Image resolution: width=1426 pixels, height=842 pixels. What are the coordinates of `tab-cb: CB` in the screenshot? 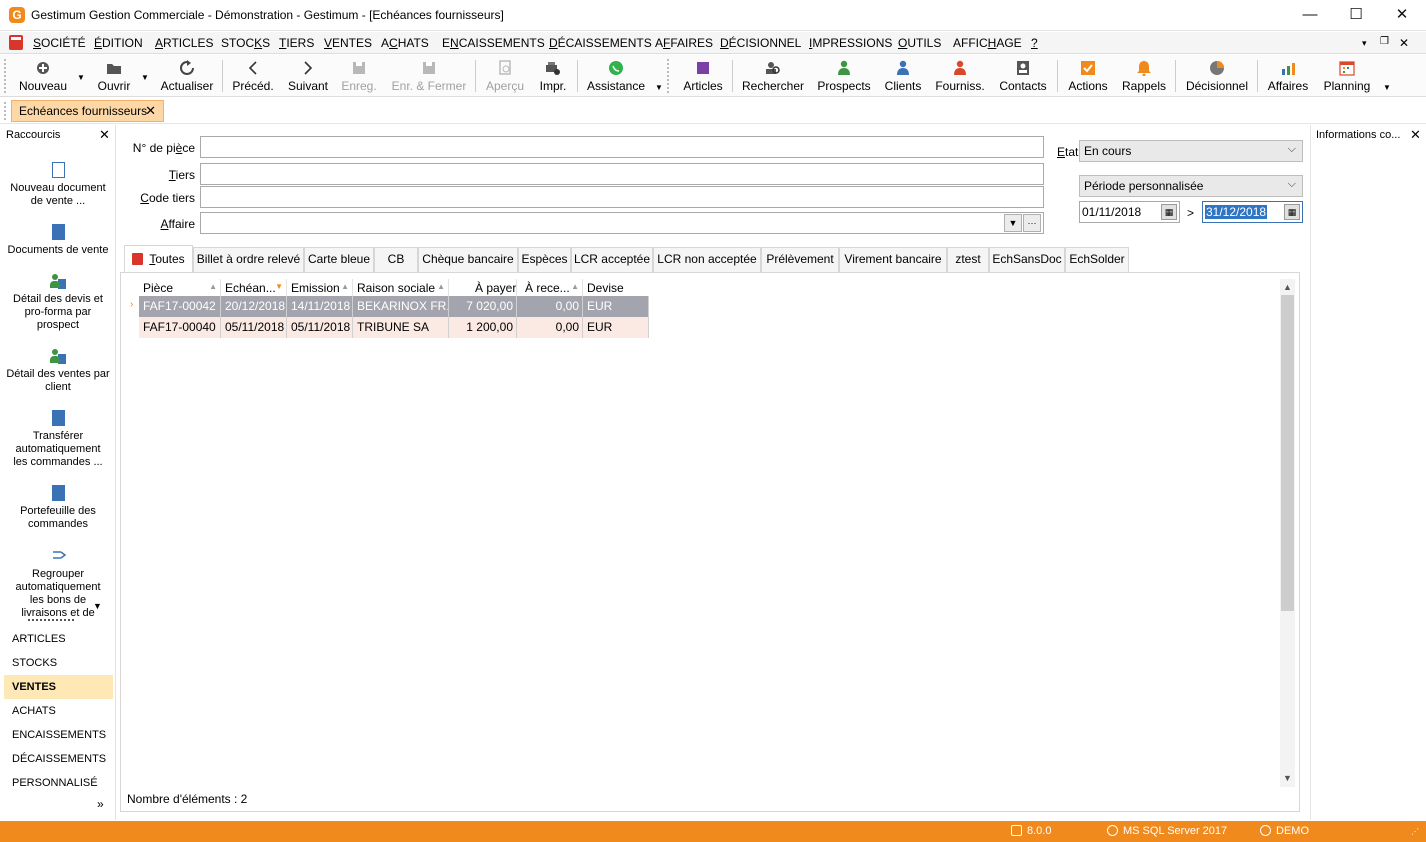 It's located at (396, 259).